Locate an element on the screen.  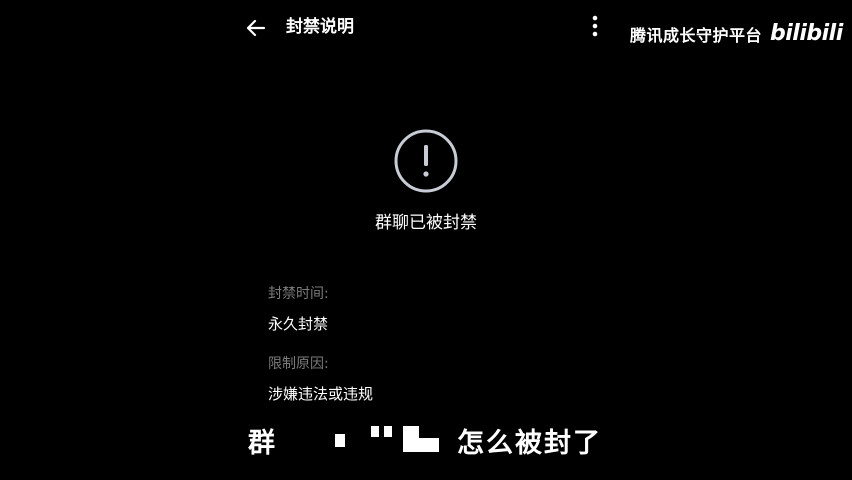
page-title: 封禁说明 is located at coordinates (320, 27).